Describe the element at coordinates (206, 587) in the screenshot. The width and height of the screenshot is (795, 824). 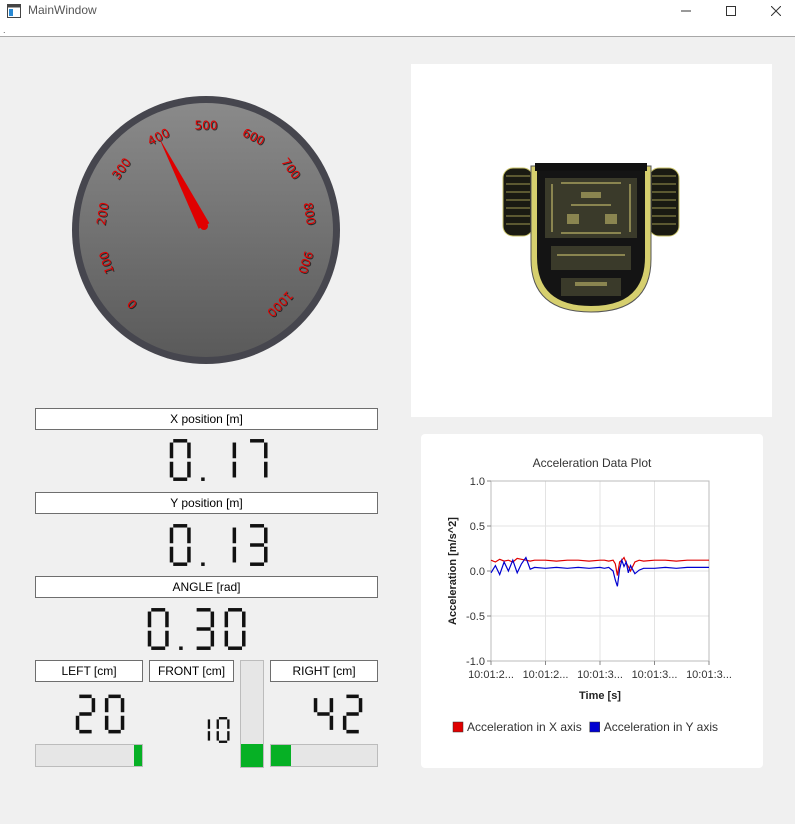
I see `angle-label: ANGLE [rad]` at that location.